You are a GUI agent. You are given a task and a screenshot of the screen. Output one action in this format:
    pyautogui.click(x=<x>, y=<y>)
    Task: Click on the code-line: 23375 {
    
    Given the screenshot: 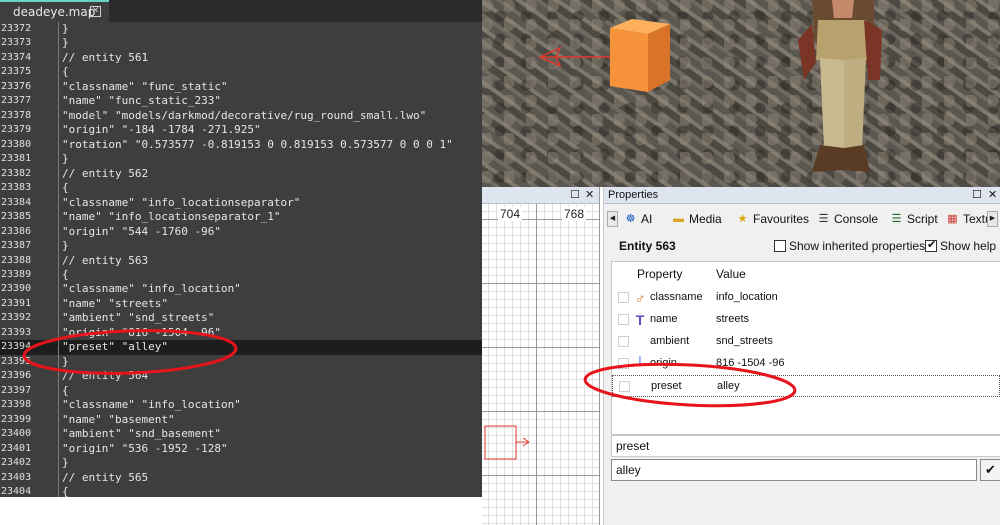 What is the action you would take?
    pyautogui.click(x=241, y=72)
    